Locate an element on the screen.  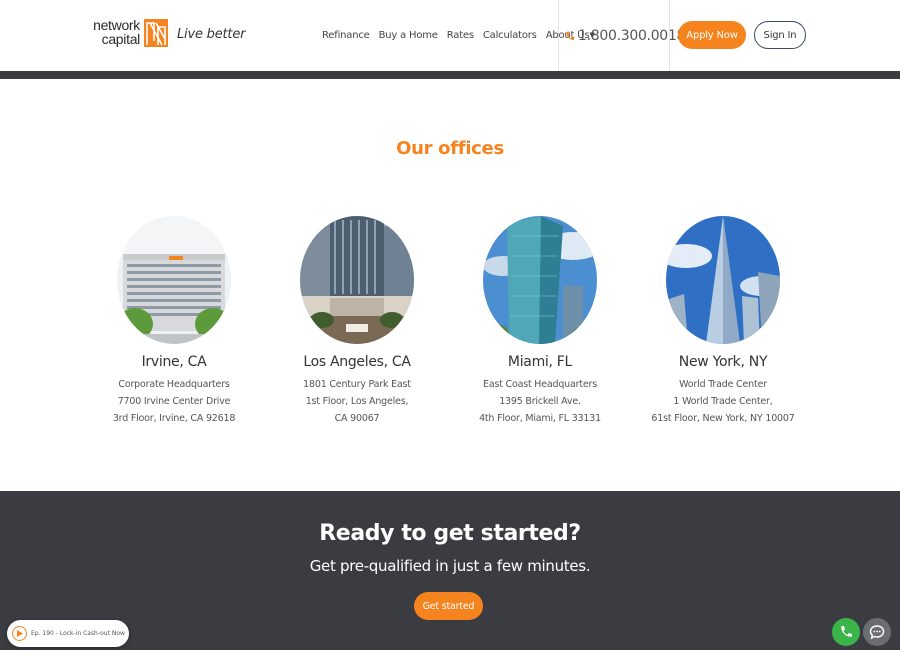
nav-buy-a-home: Buy a Home is located at coordinates (408, 35).